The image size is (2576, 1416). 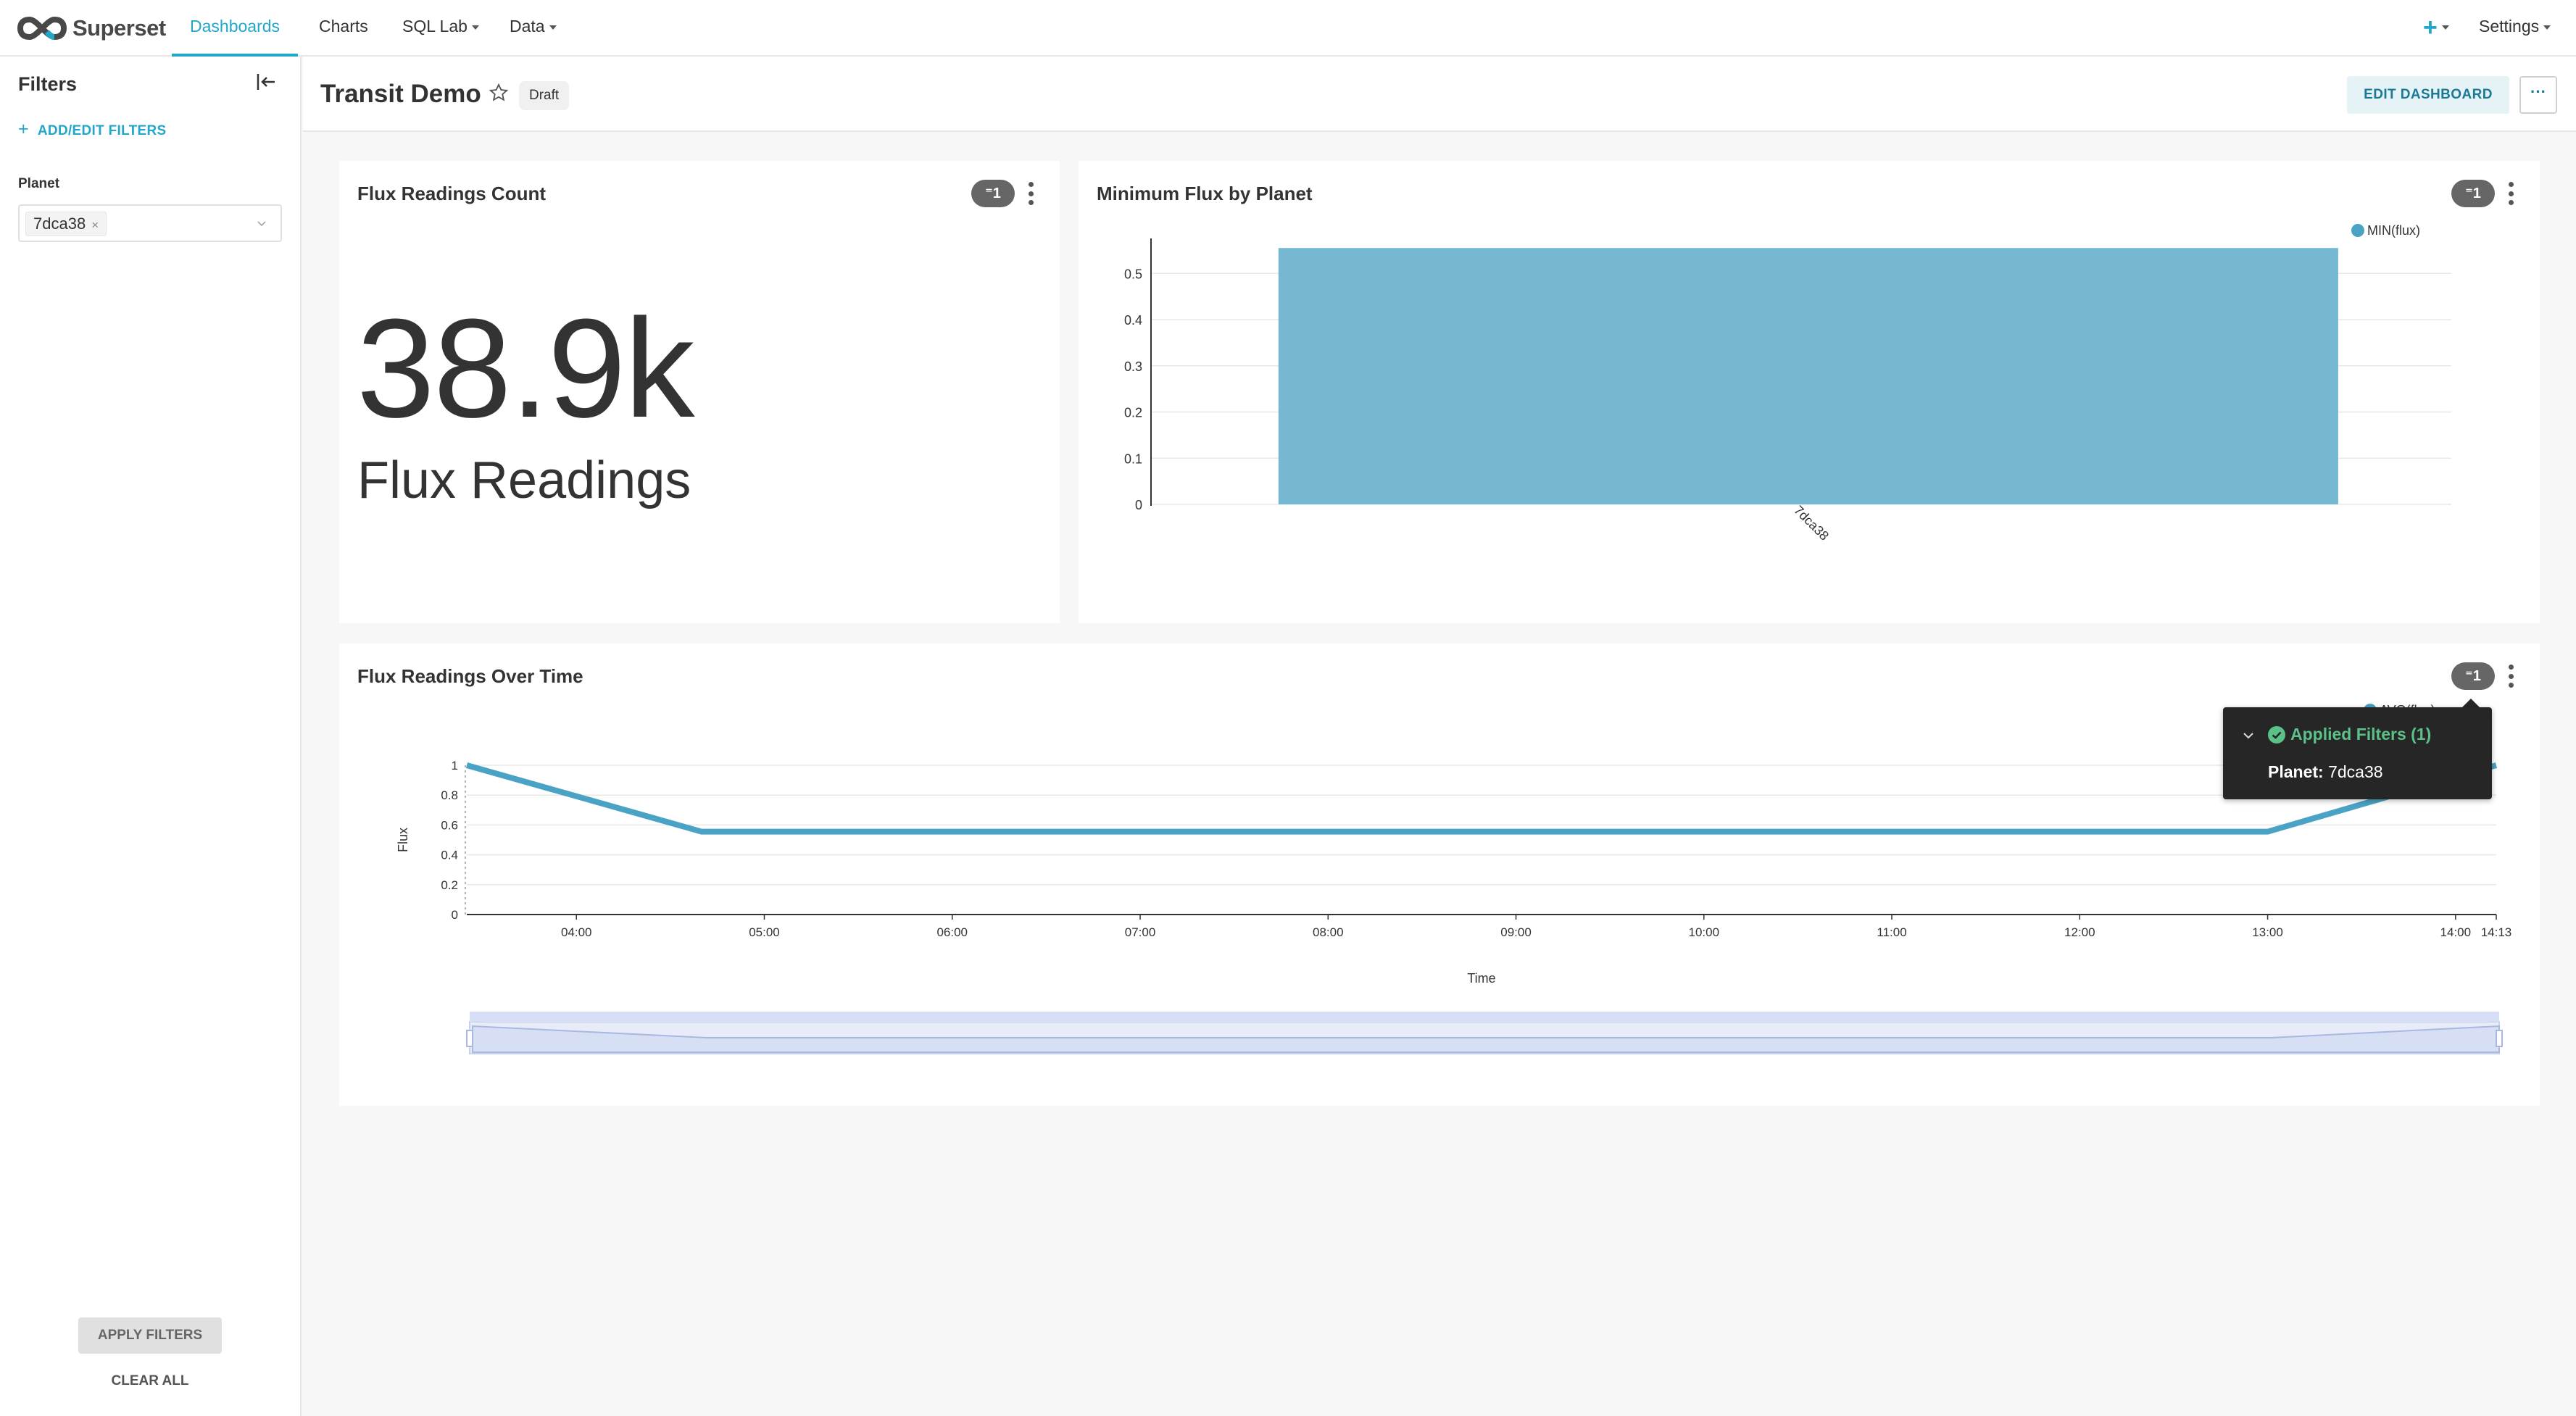 I want to click on x-tick-label: 7dca38, so click(x=1811, y=523).